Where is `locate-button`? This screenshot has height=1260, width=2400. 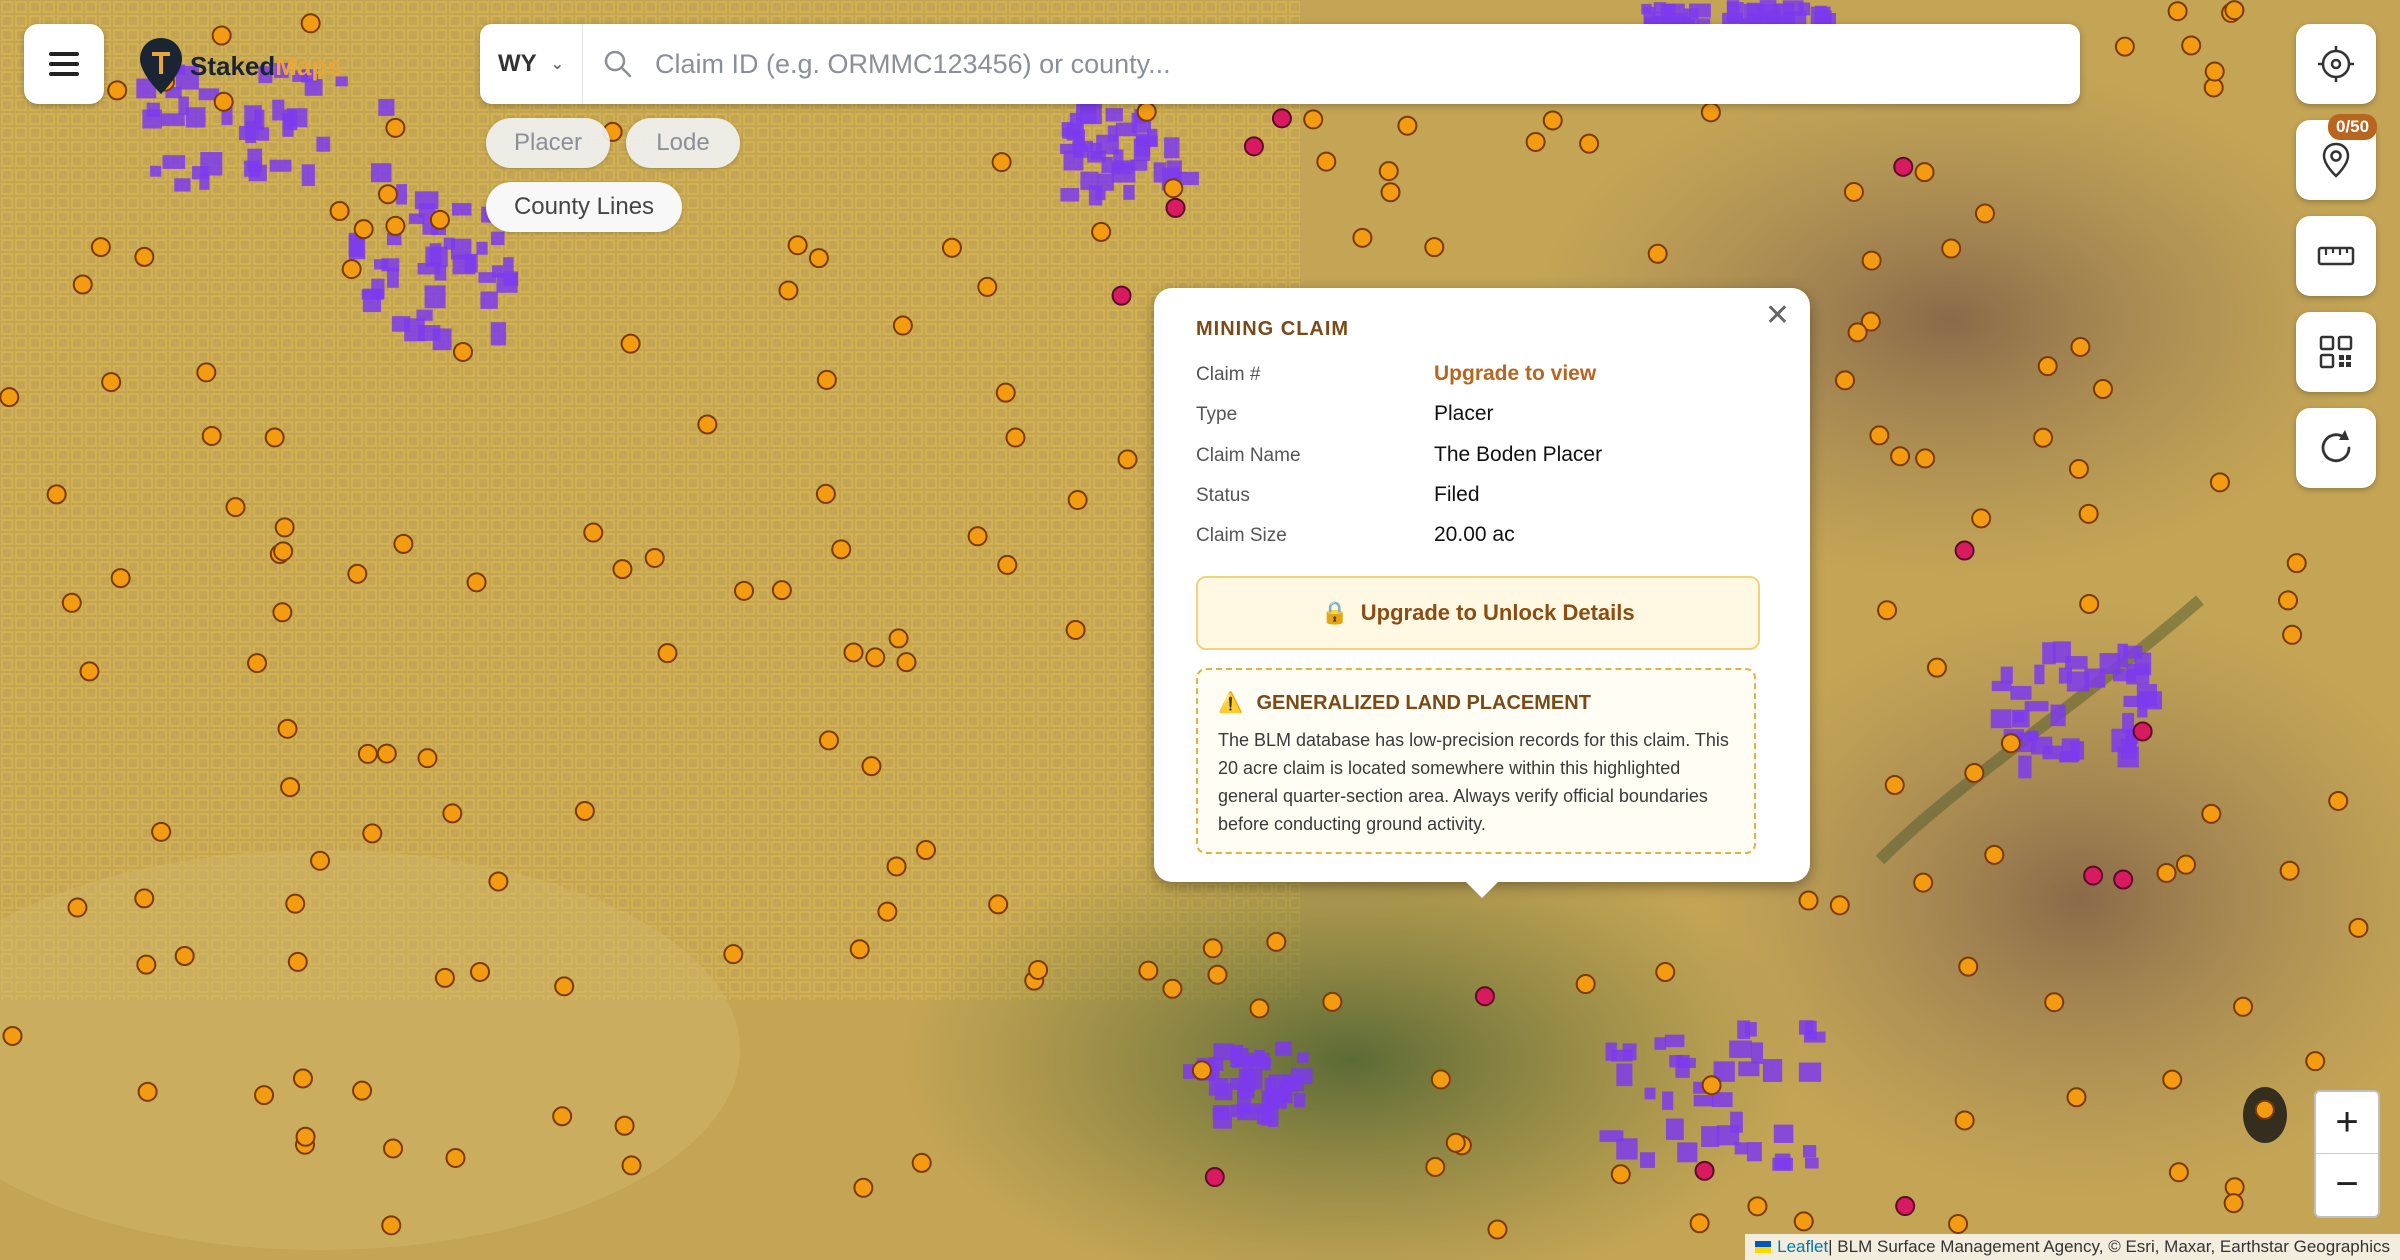
locate-button is located at coordinates (2336, 64).